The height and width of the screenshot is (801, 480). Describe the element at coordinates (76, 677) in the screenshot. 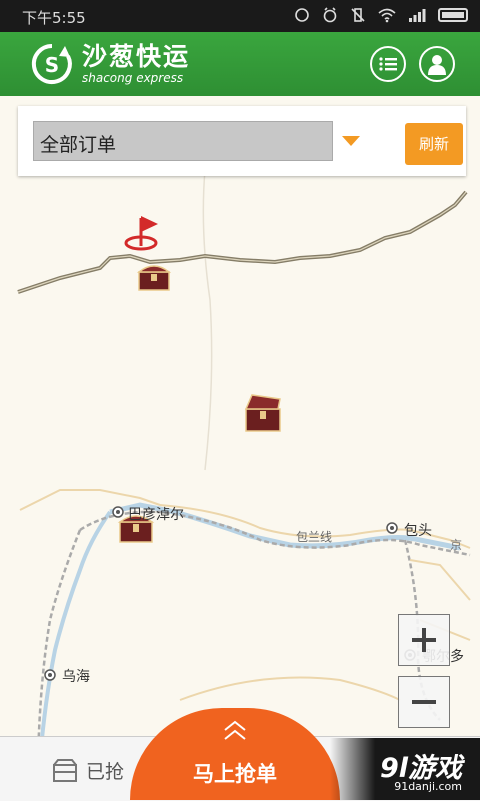

I see `map-label-wuhai: 乌海` at that location.